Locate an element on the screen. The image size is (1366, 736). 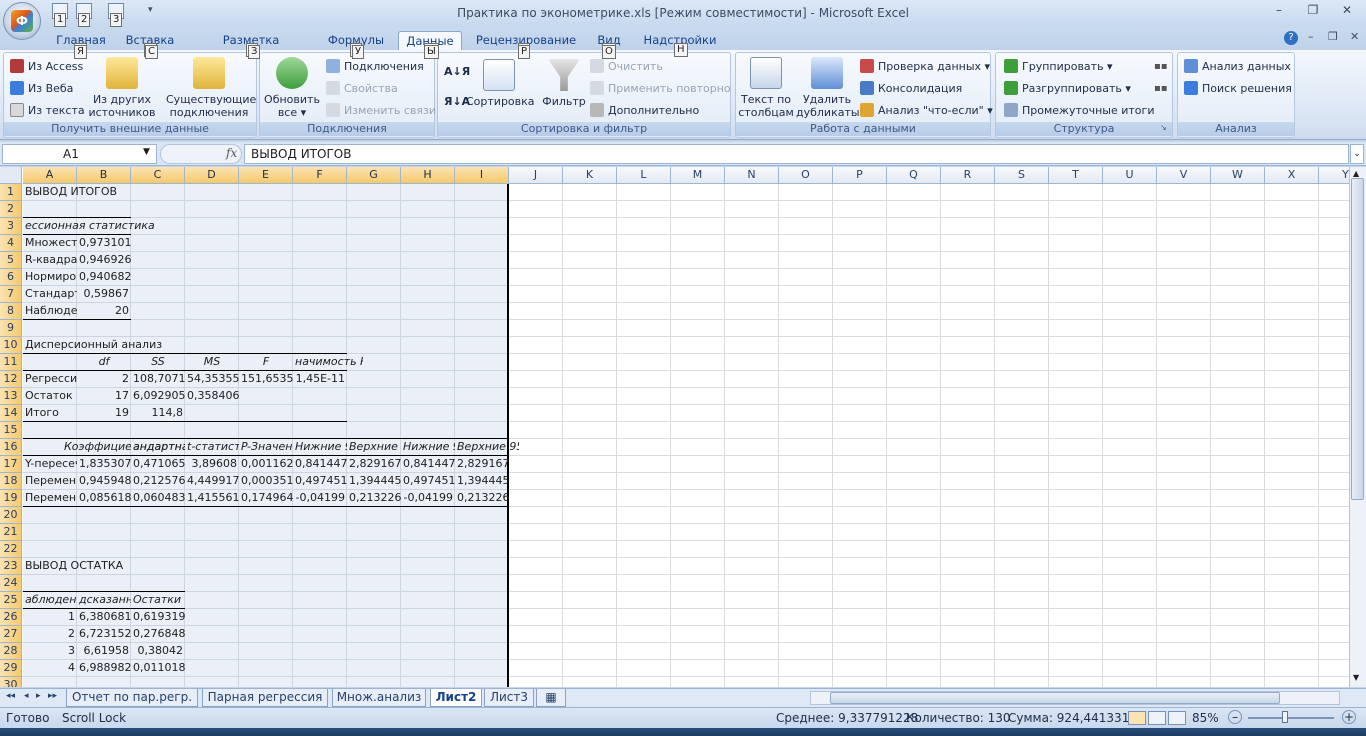
cell-a26: 1 is located at coordinates (50, 617).